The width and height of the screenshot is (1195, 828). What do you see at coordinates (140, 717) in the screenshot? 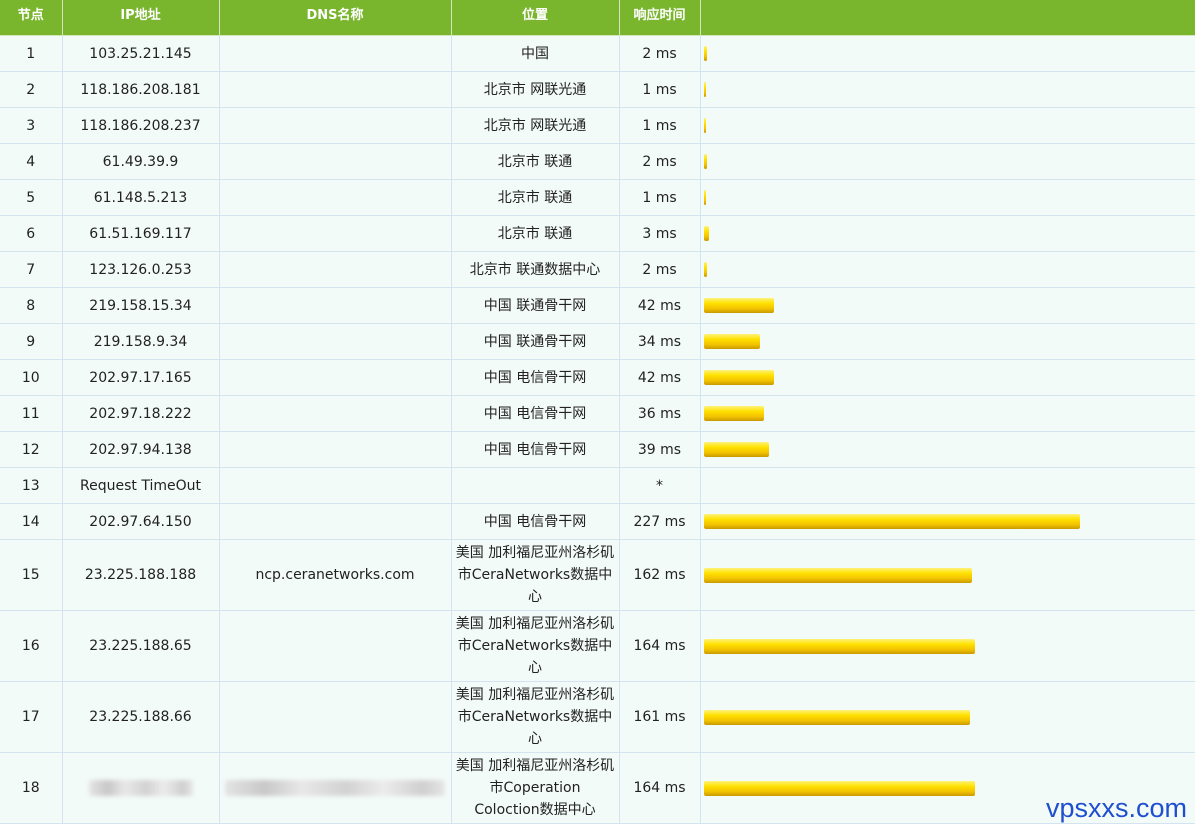
I see `cell-ip: 23.225.188.66` at bounding box center [140, 717].